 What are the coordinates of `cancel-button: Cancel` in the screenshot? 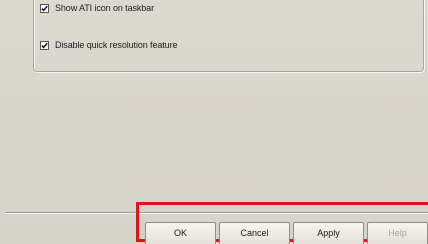 It's located at (254, 233).